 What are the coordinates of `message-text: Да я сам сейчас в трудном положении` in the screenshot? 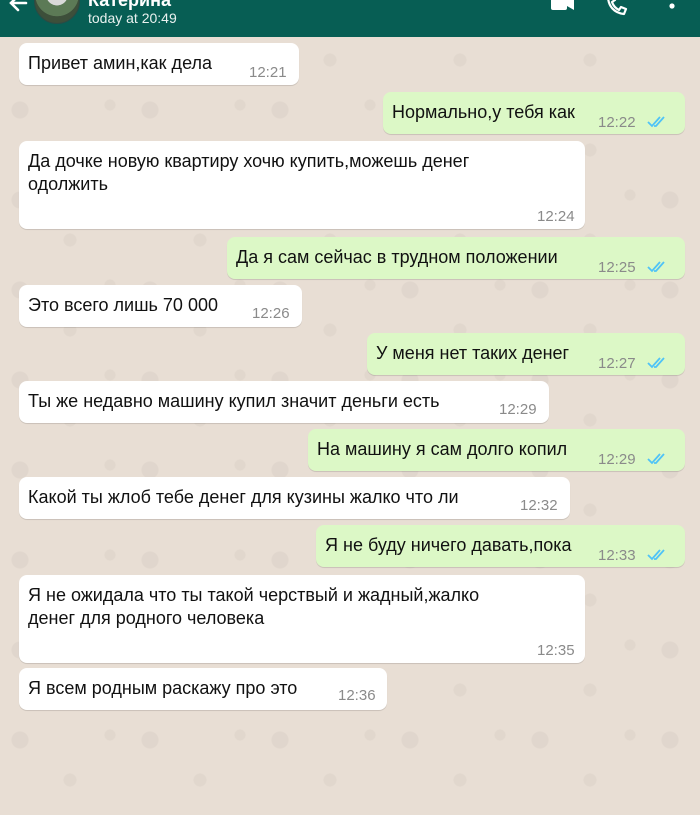 It's located at (397, 257).